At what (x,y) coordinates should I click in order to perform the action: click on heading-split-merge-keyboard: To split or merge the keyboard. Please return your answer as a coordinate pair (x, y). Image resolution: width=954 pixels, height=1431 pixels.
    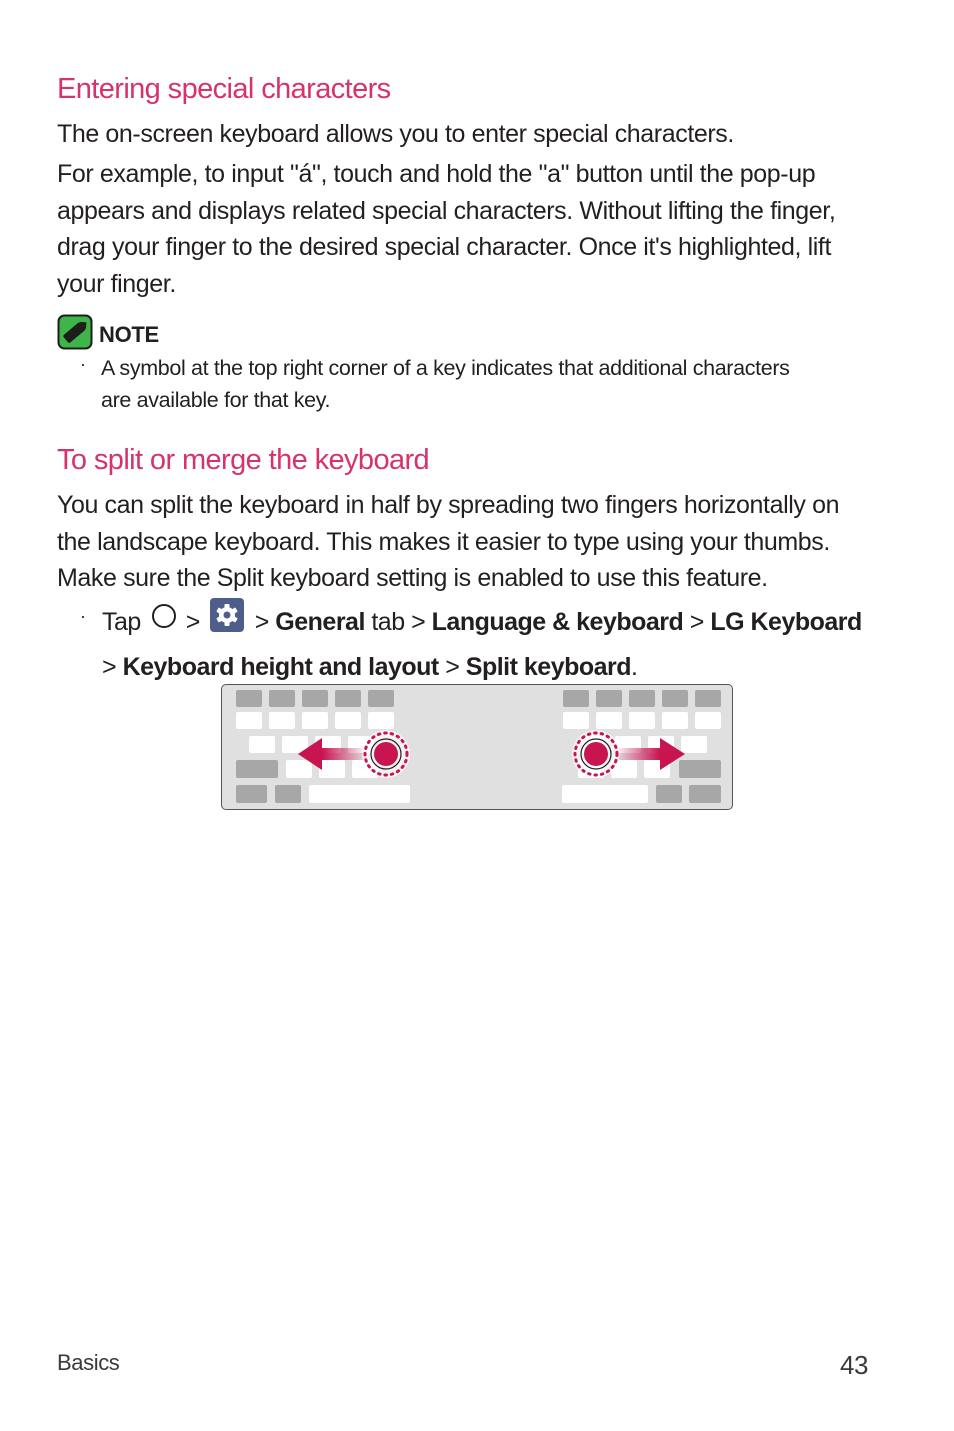
    Looking at the image, I should click on (243, 460).